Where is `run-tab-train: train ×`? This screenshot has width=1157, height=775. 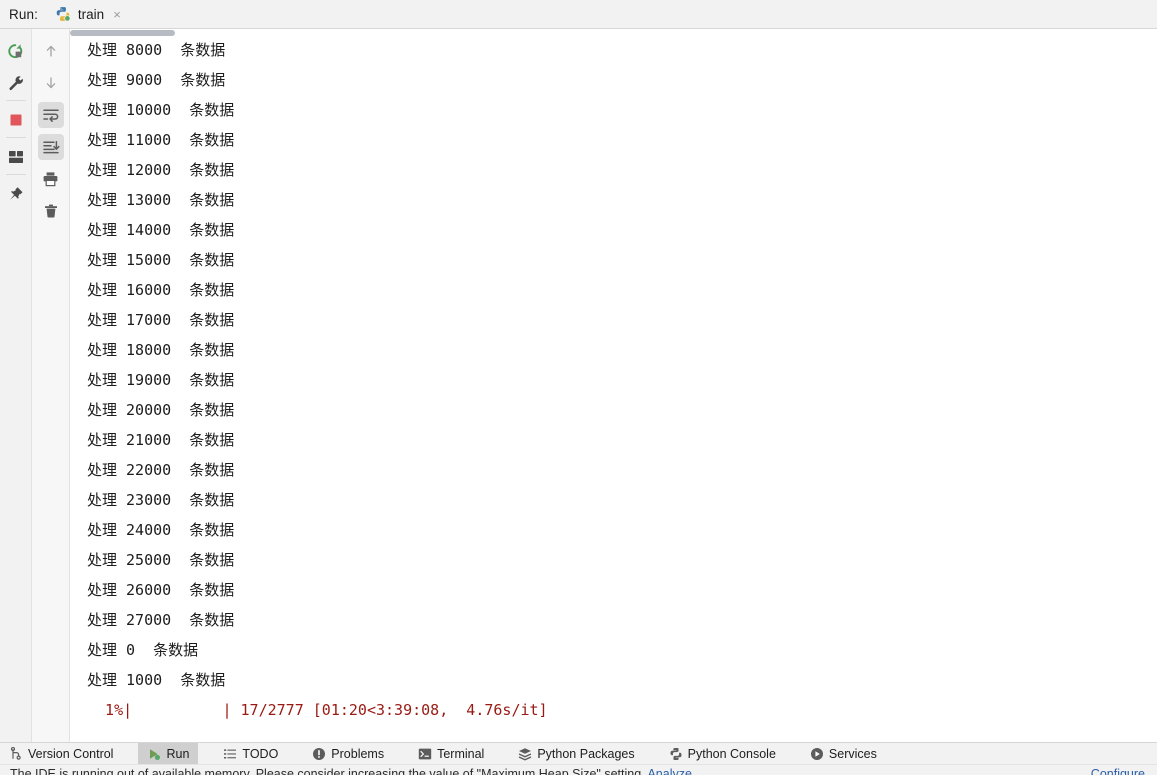 run-tab-train: train × is located at coordinates (88, 14).